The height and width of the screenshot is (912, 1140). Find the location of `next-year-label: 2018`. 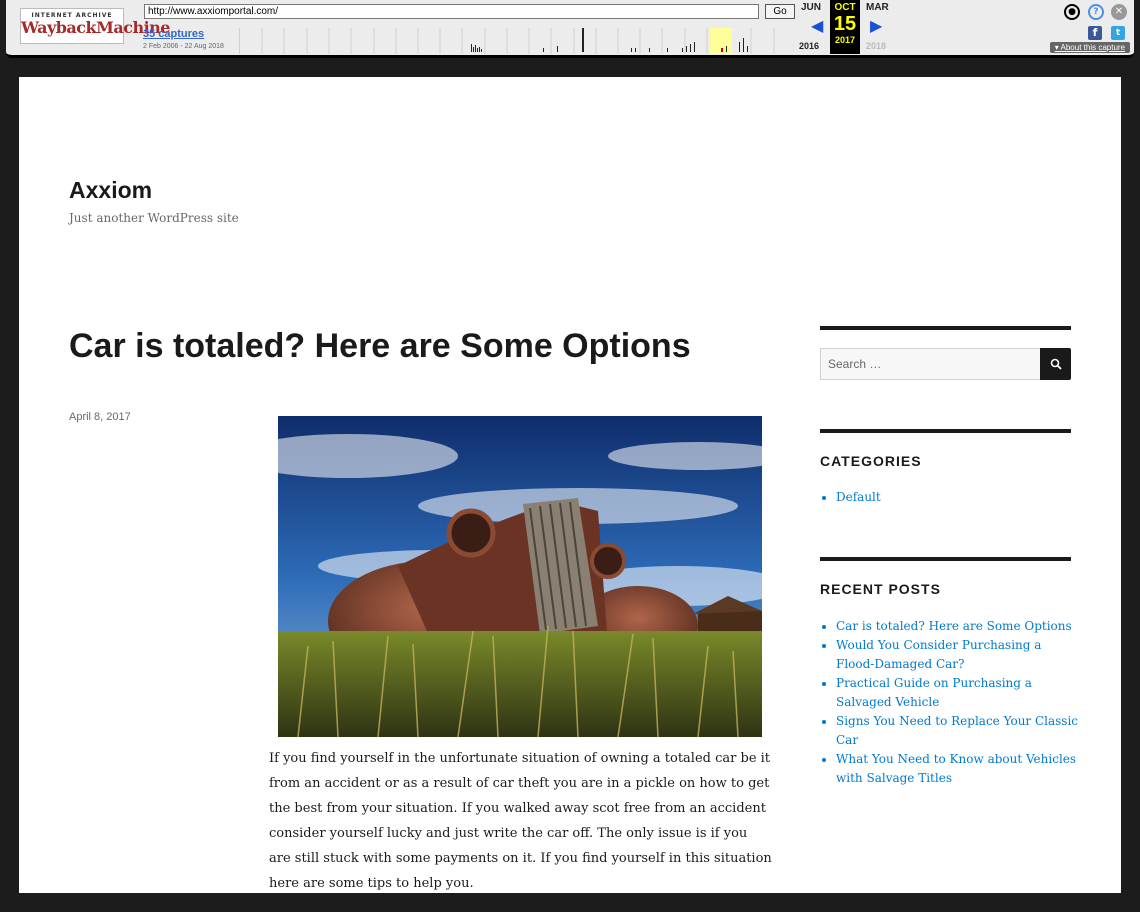

next-year-label: 2018 is located at coordinates (876, 46).